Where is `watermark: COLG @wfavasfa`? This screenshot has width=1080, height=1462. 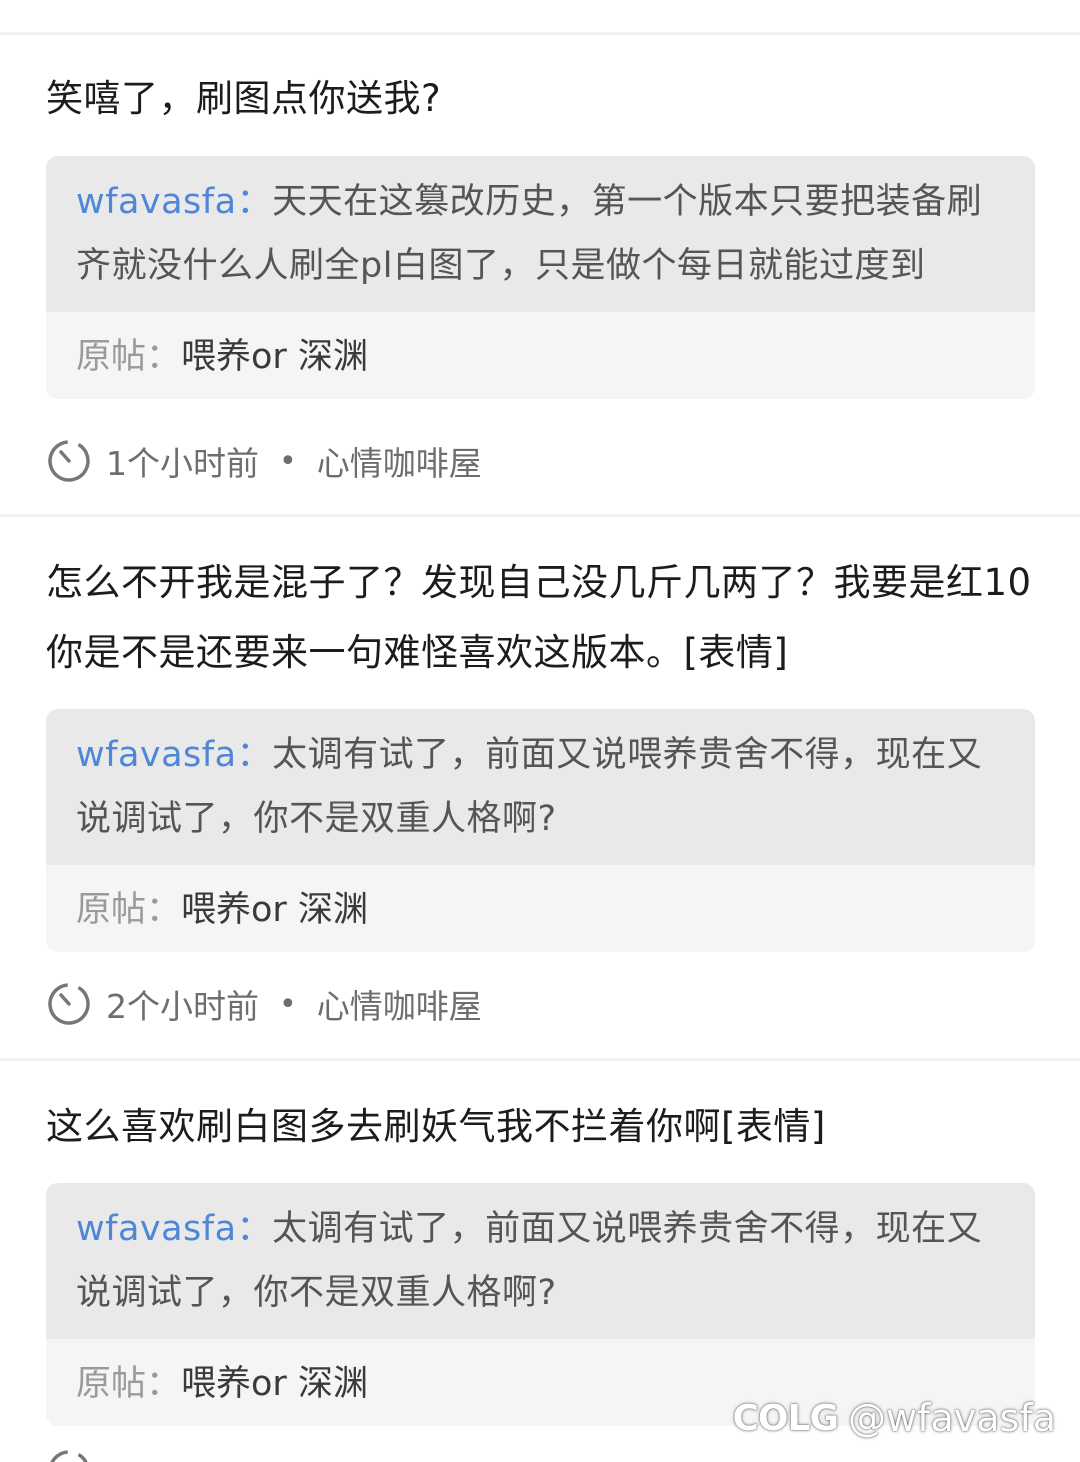
watermark: COLG @wfavasfa is located at coordinates (895, 1418).